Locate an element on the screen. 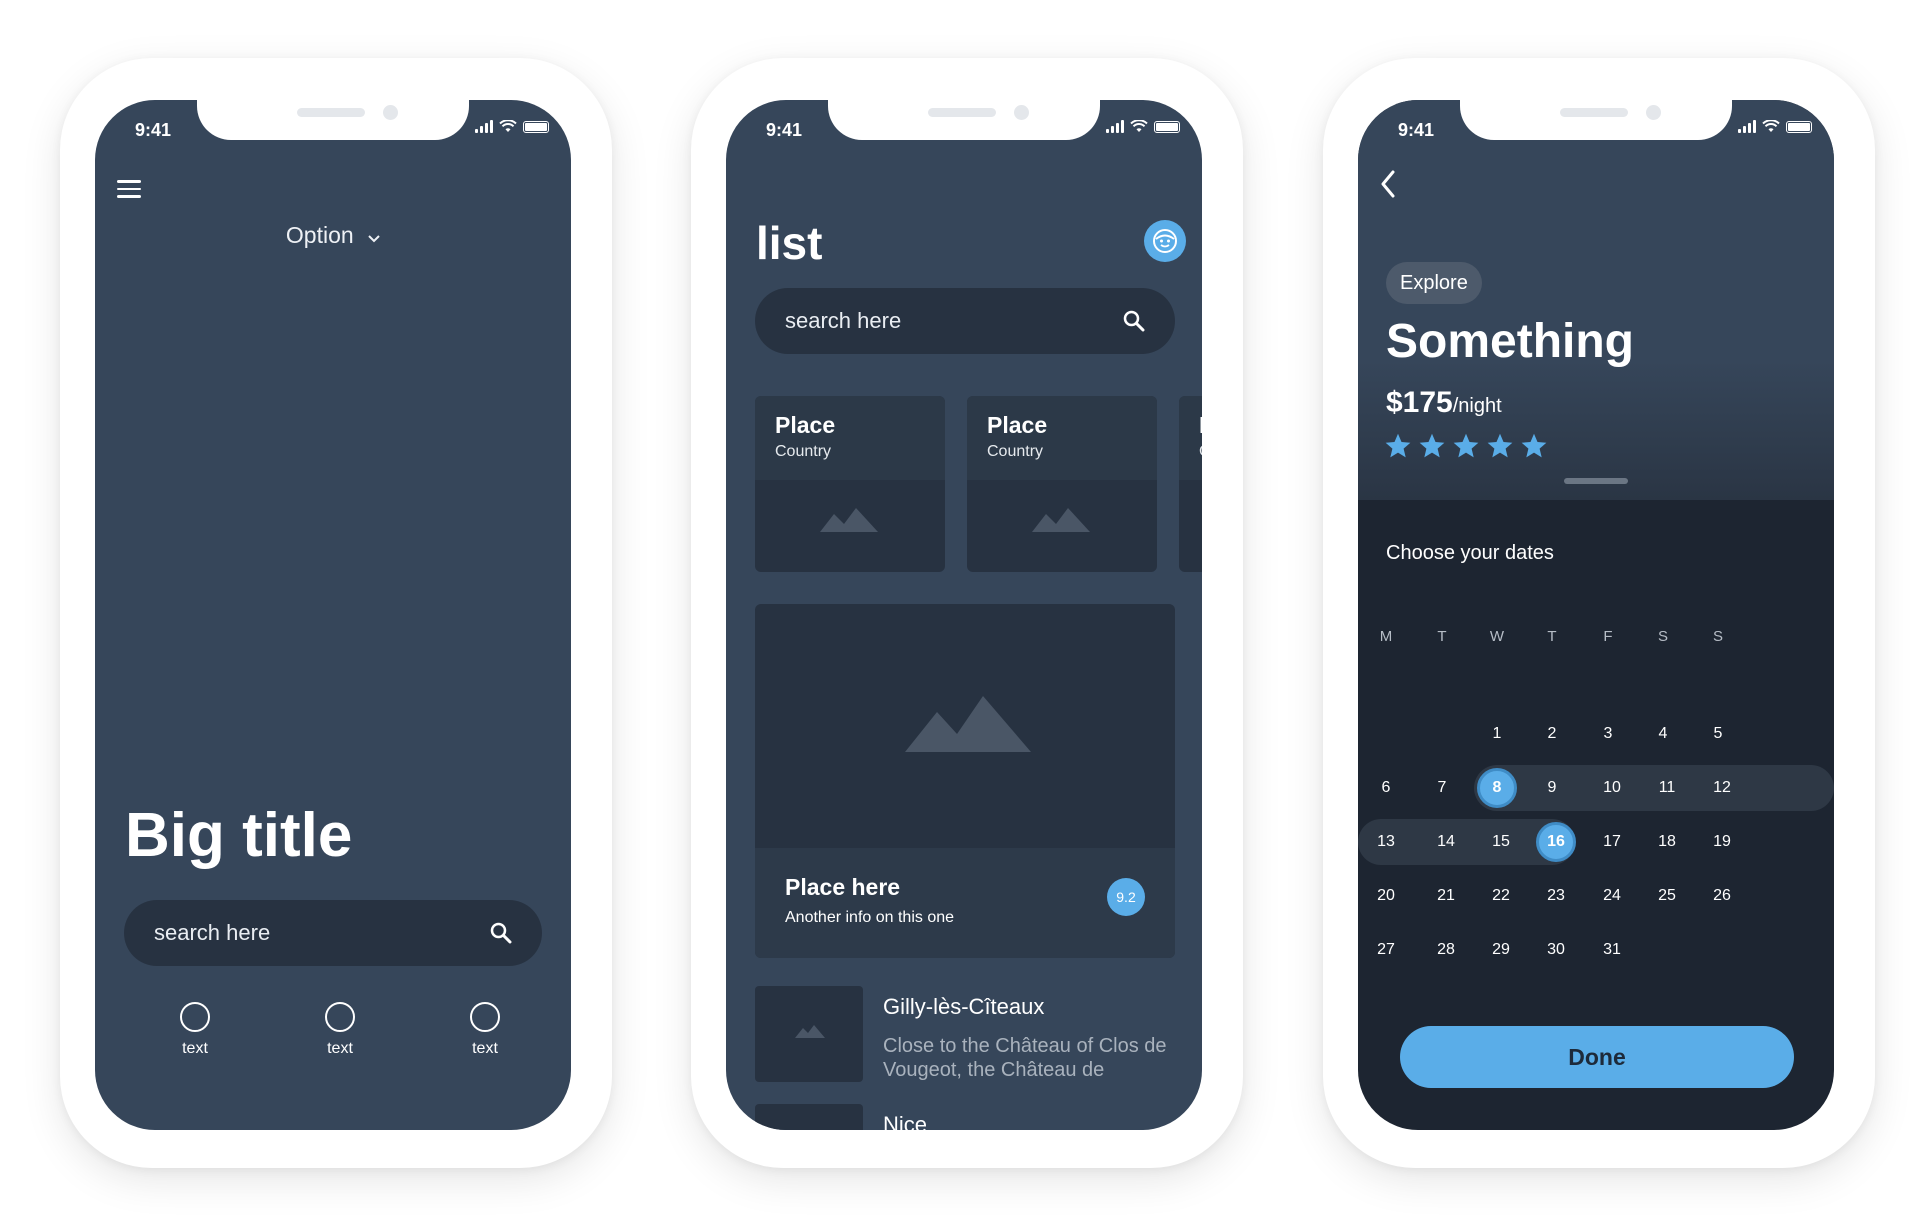 The image size is (1930, 1226). tab-item-2: text is located at coordinates (340, 1030).